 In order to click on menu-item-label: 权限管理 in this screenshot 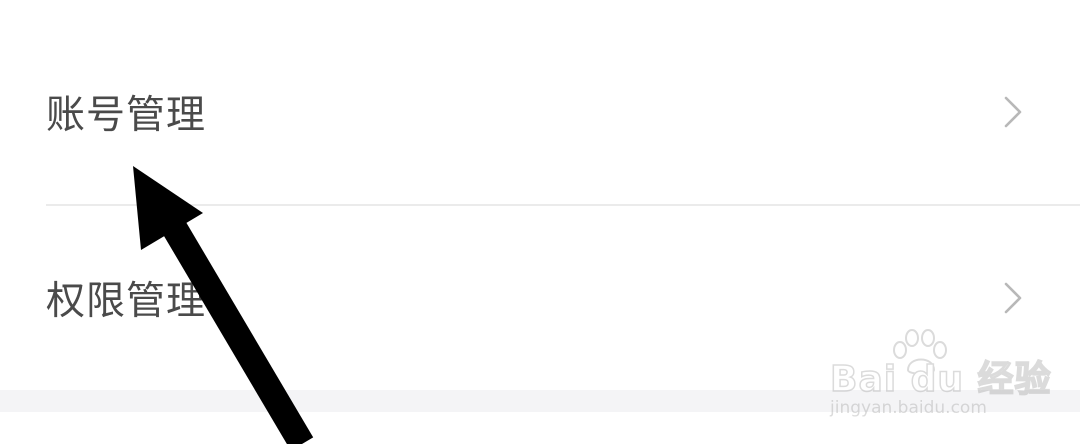, I will do `click(126, 301)`.